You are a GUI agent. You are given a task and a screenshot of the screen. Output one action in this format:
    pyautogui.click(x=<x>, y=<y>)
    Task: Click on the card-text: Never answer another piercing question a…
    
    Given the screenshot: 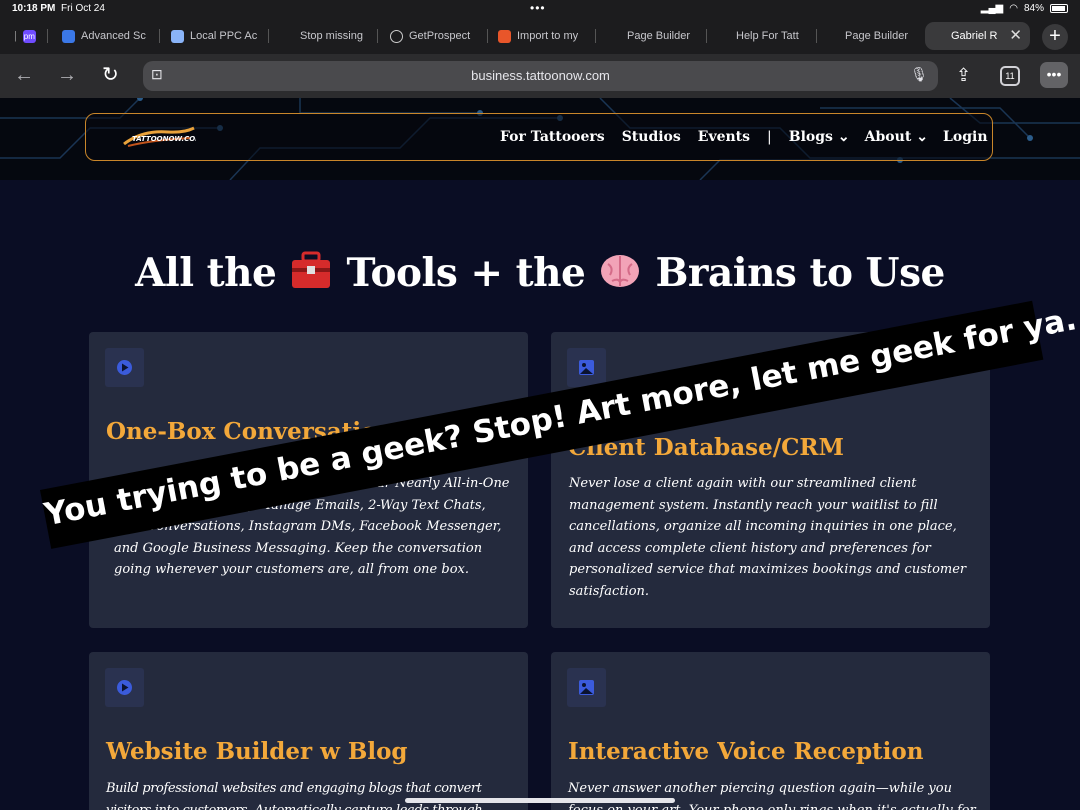 What is the action you would take?
    pyautogui.click(x=772, y=795)
    